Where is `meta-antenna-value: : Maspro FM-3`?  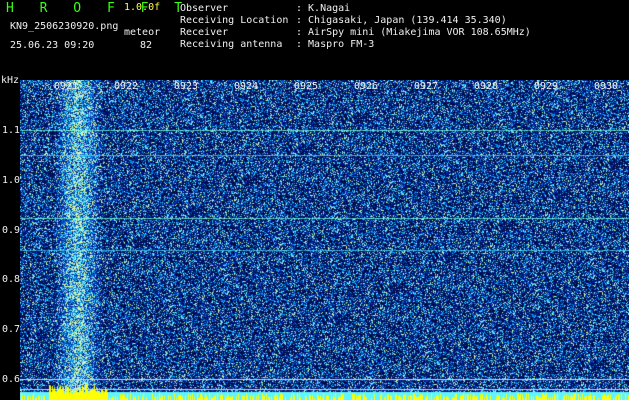
meta-antenna-value: : Maspro FM-3 is located at coordinates (335, 44).